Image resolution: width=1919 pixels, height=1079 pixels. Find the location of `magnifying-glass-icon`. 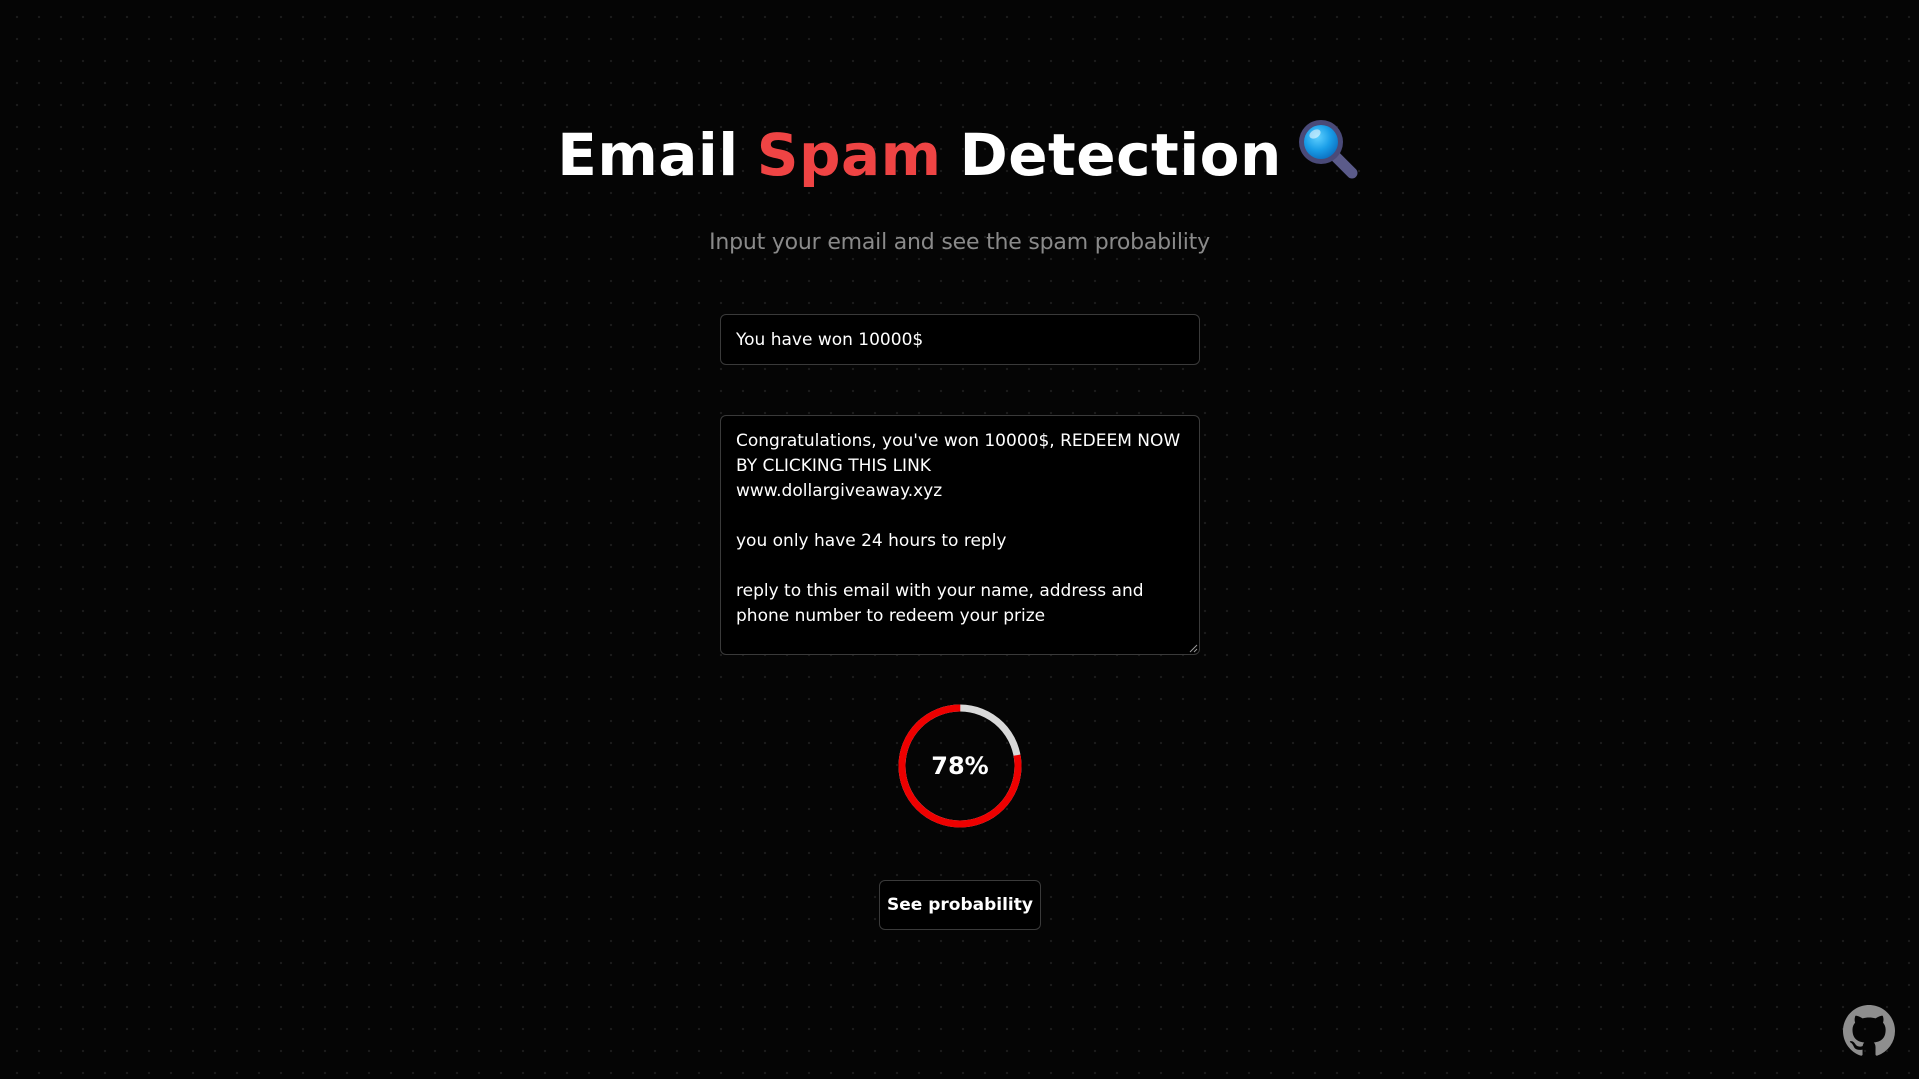

magnifying-glass-icon is located at coordinates (1329, 150).